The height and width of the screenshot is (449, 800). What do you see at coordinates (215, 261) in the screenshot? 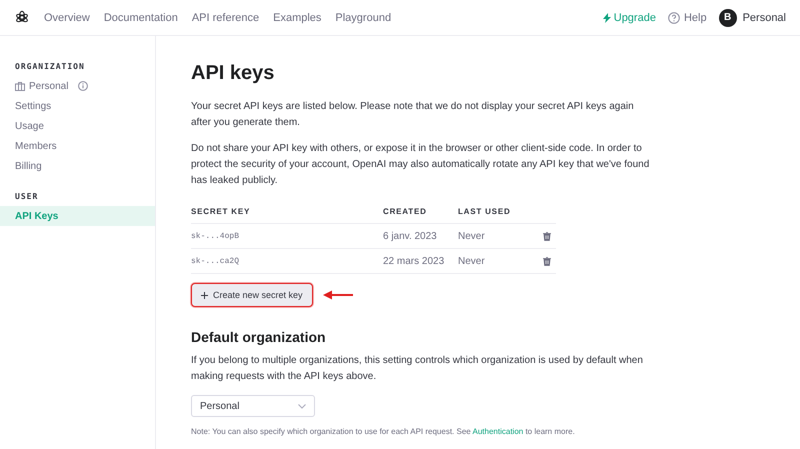
I see `key-cell-text: sk-...ca2Q` at bounding box center [215, 261].